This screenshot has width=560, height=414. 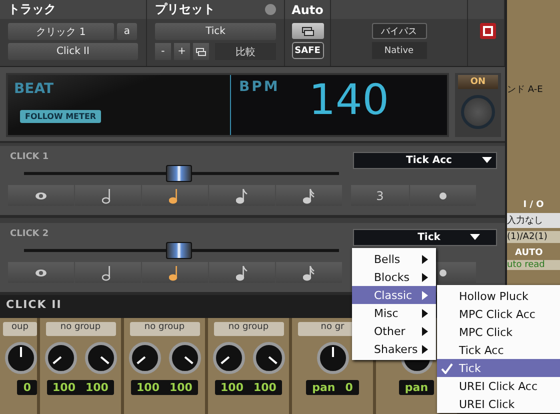 I want to click on native-label: Native, so click(x=399, y=50).